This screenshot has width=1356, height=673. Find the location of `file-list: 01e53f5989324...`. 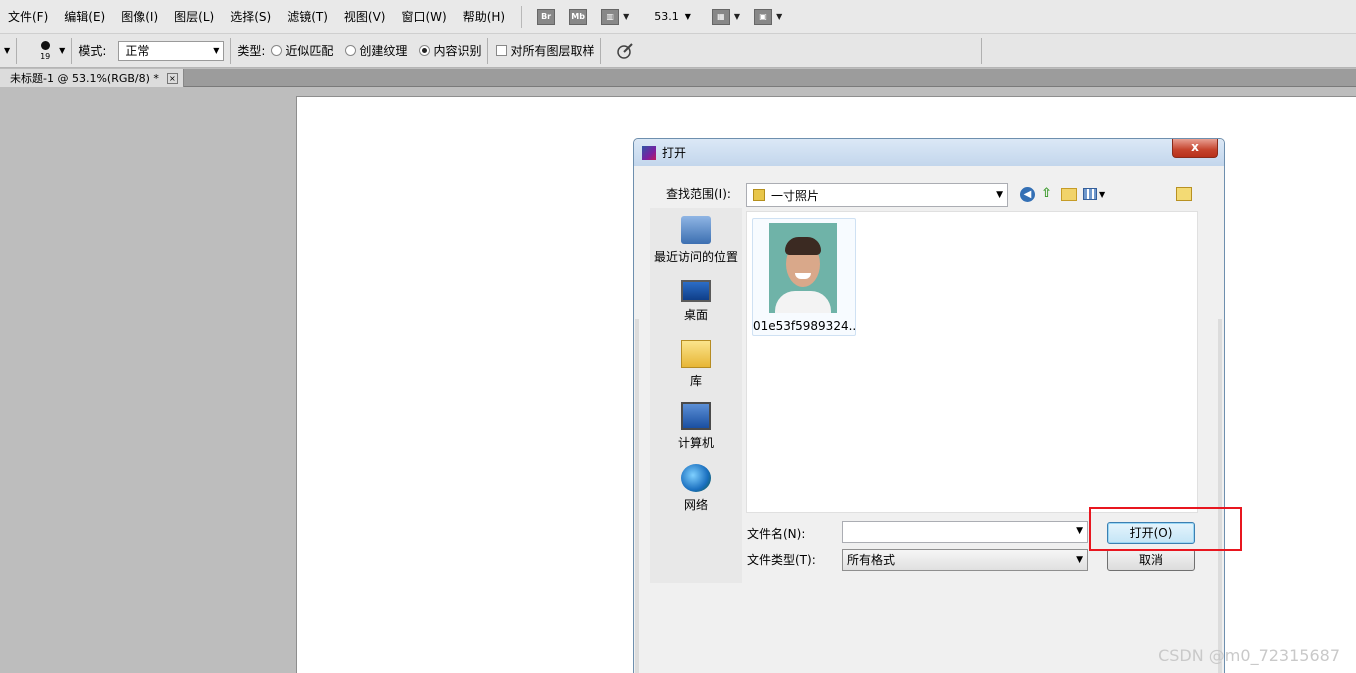

file-list: 01e53f5989324... is located at coordinates (972, 362).